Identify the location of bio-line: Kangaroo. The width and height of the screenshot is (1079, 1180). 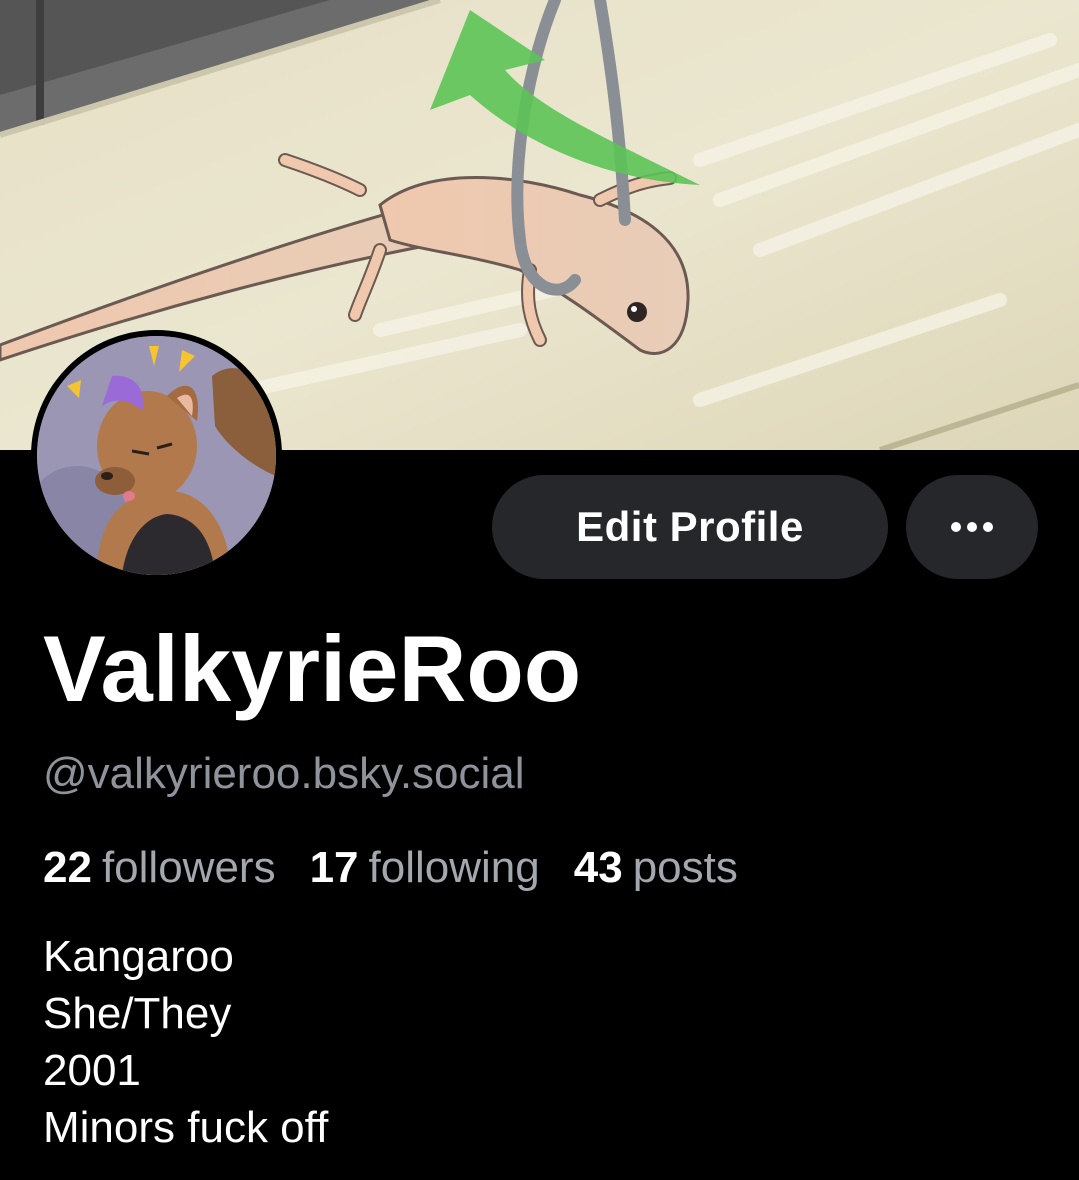
(138, 956).